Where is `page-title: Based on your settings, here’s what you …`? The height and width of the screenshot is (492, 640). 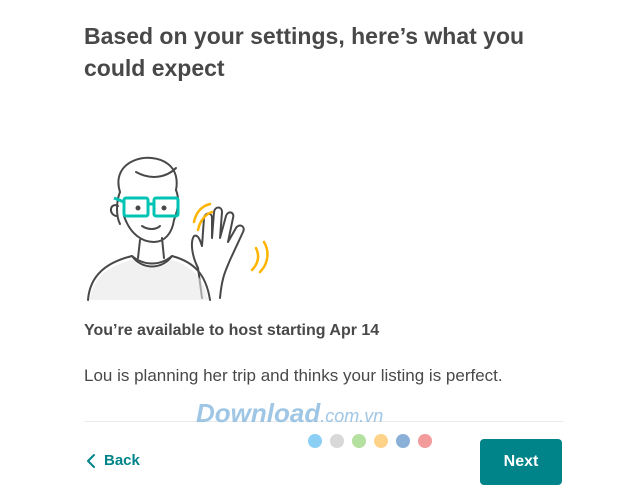 page-title: Based on your settings, here’s what you … is located at coordinates (304, 52).